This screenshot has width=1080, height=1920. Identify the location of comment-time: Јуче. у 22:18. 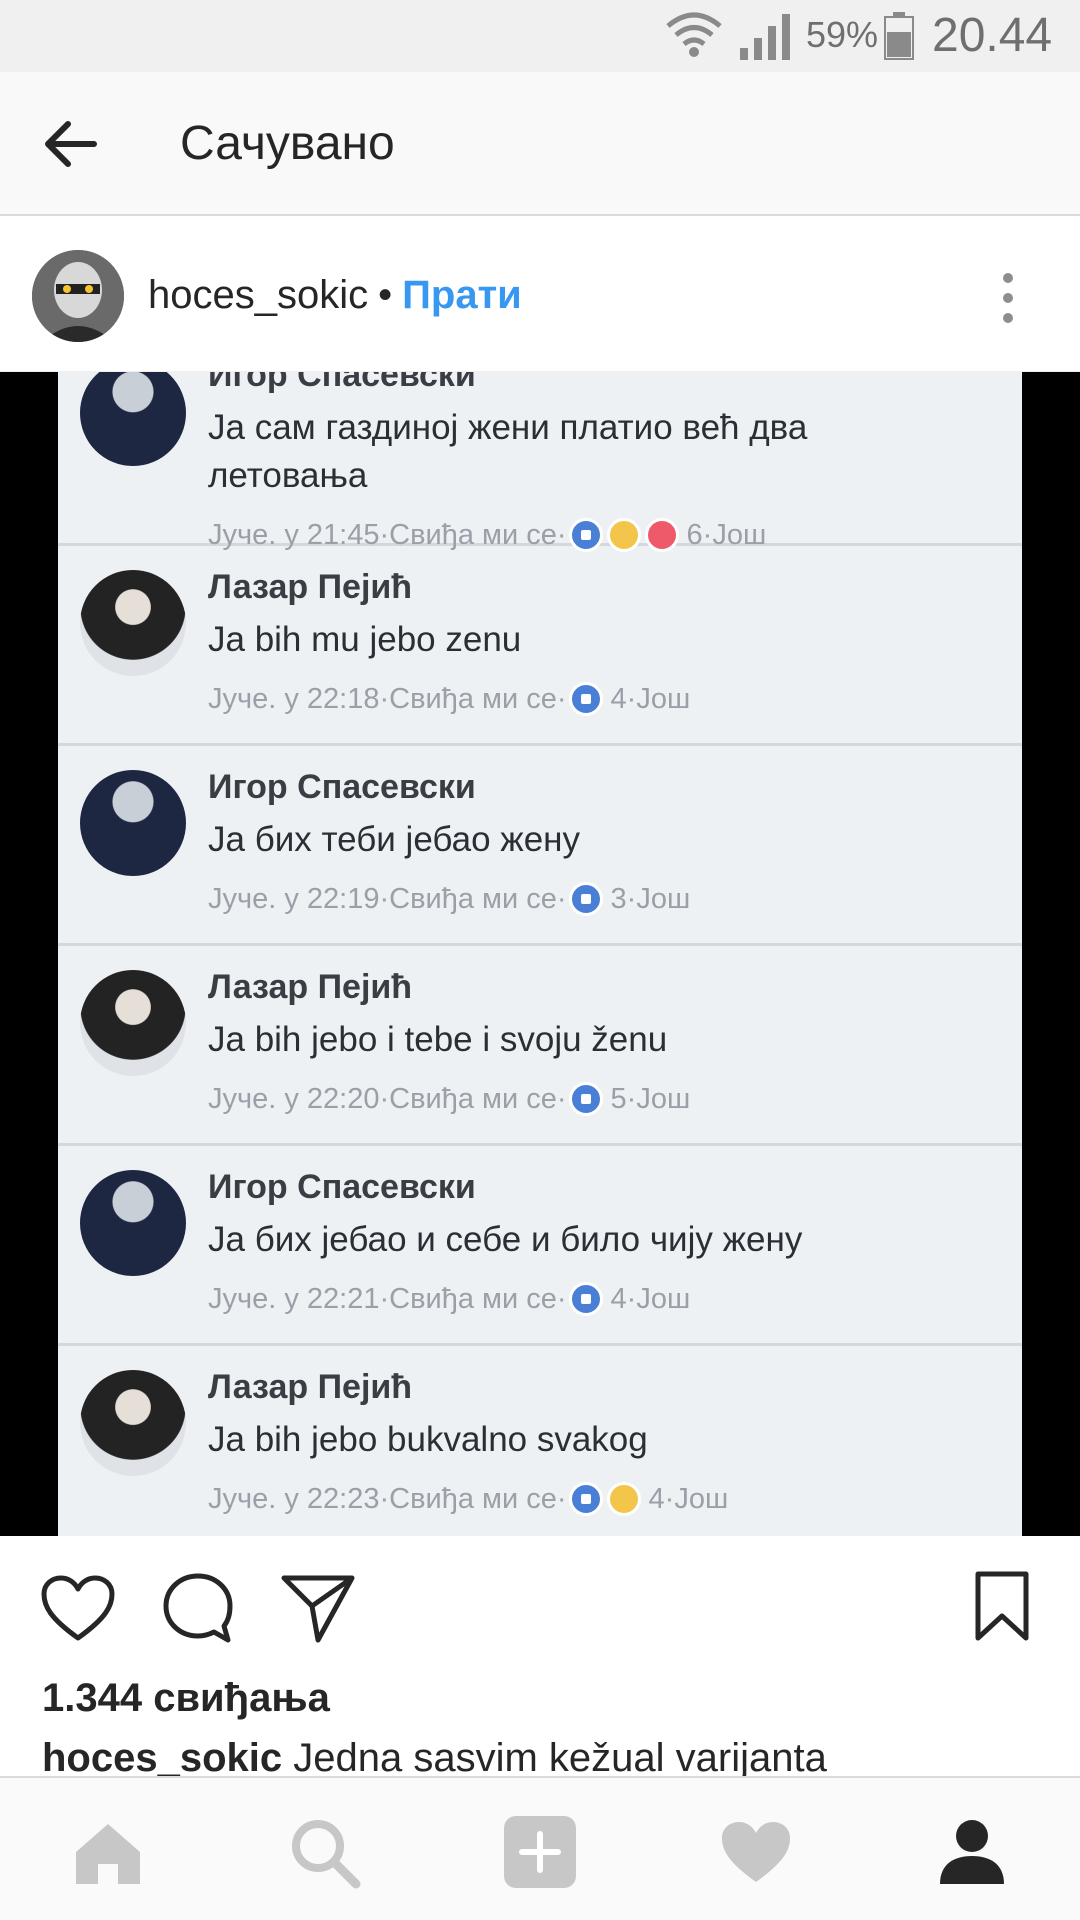
(294, 698).